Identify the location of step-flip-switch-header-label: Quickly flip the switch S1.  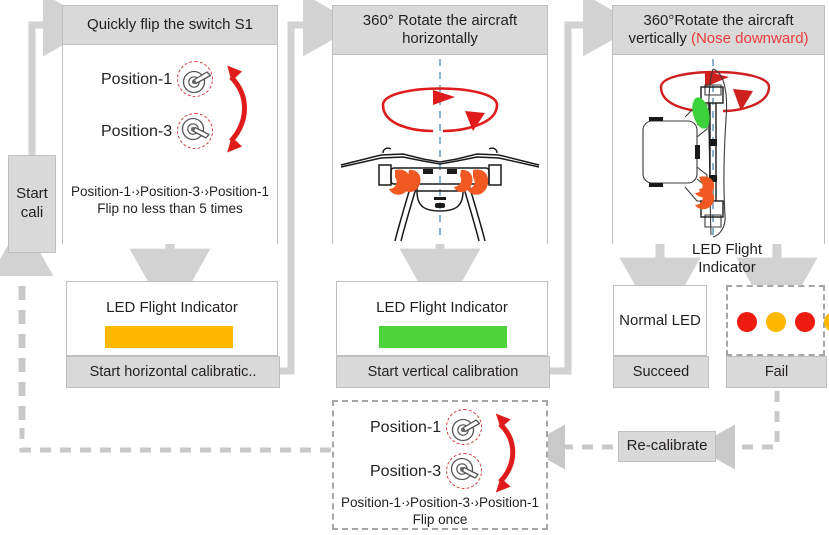
(170, 24).